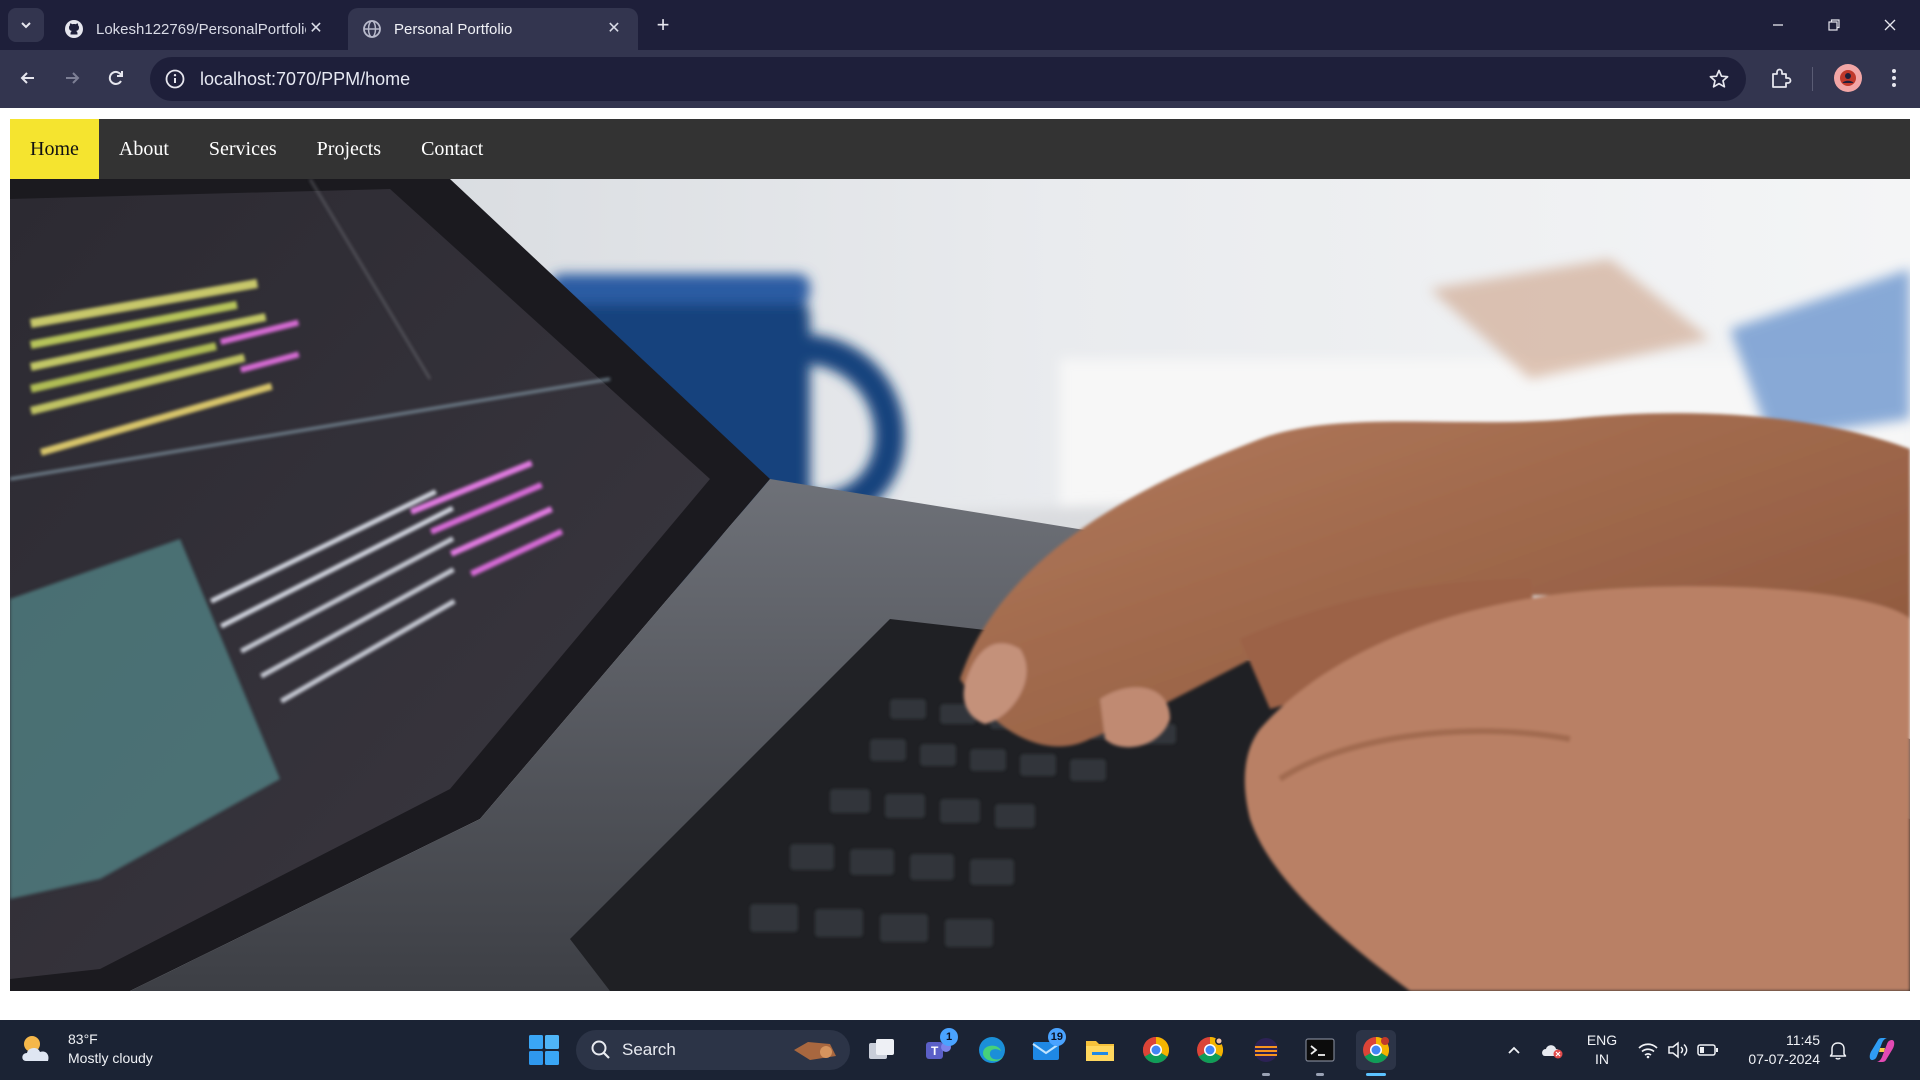 This screenshot has height=1080, width=1920. Describe the element at coordinates (815, 1051) in the screenshot. I see `search-highlight-icon` at that location.